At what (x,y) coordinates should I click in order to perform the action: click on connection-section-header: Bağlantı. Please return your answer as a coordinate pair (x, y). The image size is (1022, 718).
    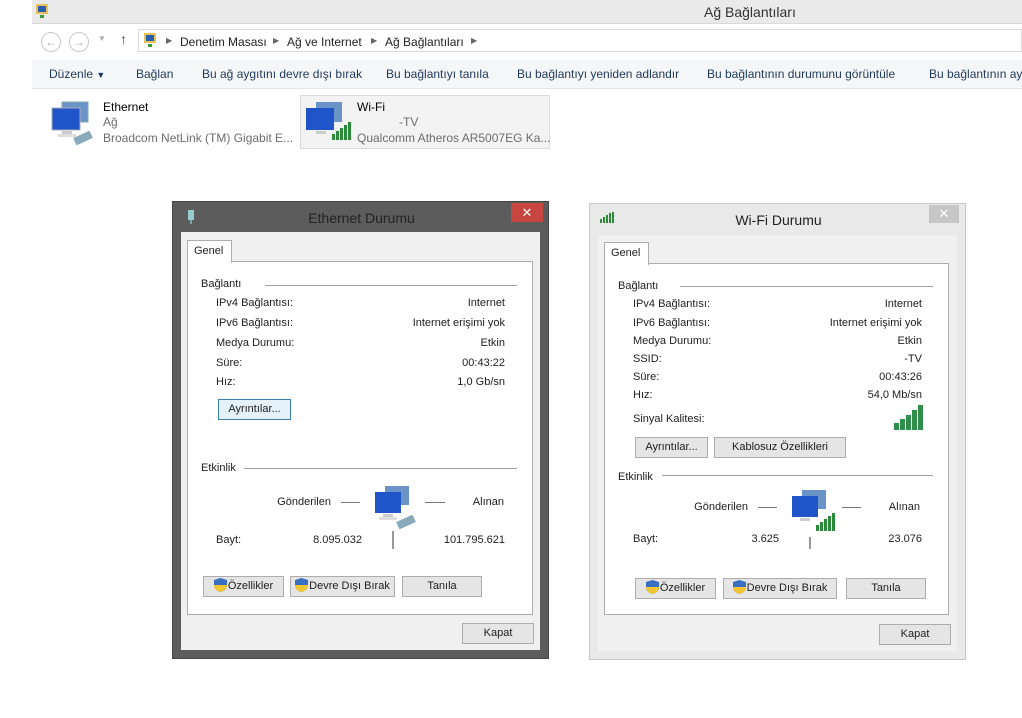
    Looking at the image, I should click on (221, 284).